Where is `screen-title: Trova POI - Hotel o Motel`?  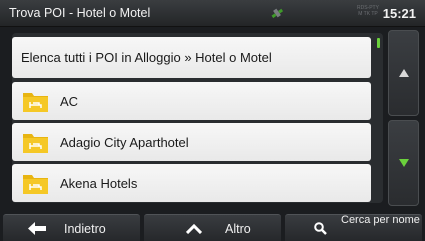 screen-title: Trova POI - Hotel o Motel is located at coordinates (80, 13).